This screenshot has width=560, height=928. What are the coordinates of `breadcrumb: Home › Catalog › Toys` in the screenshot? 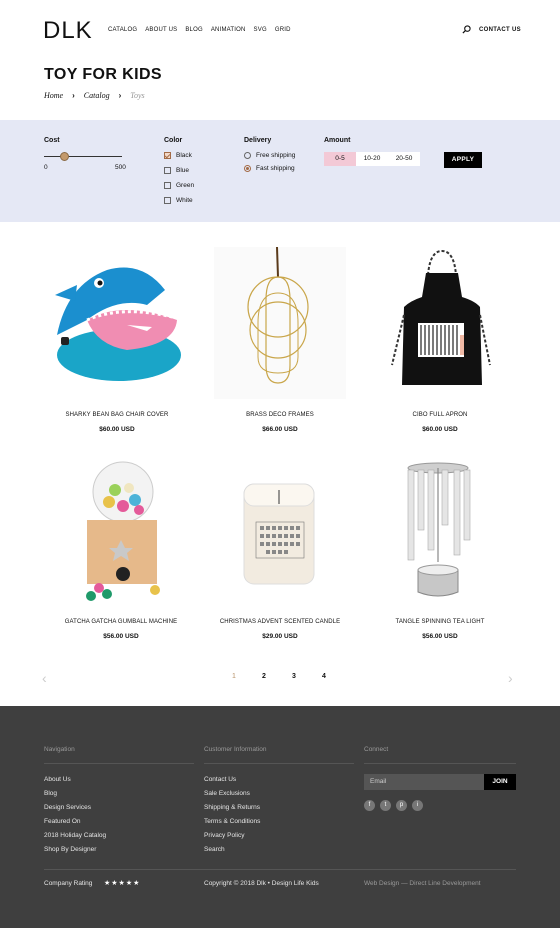 It's located at (94, 95).